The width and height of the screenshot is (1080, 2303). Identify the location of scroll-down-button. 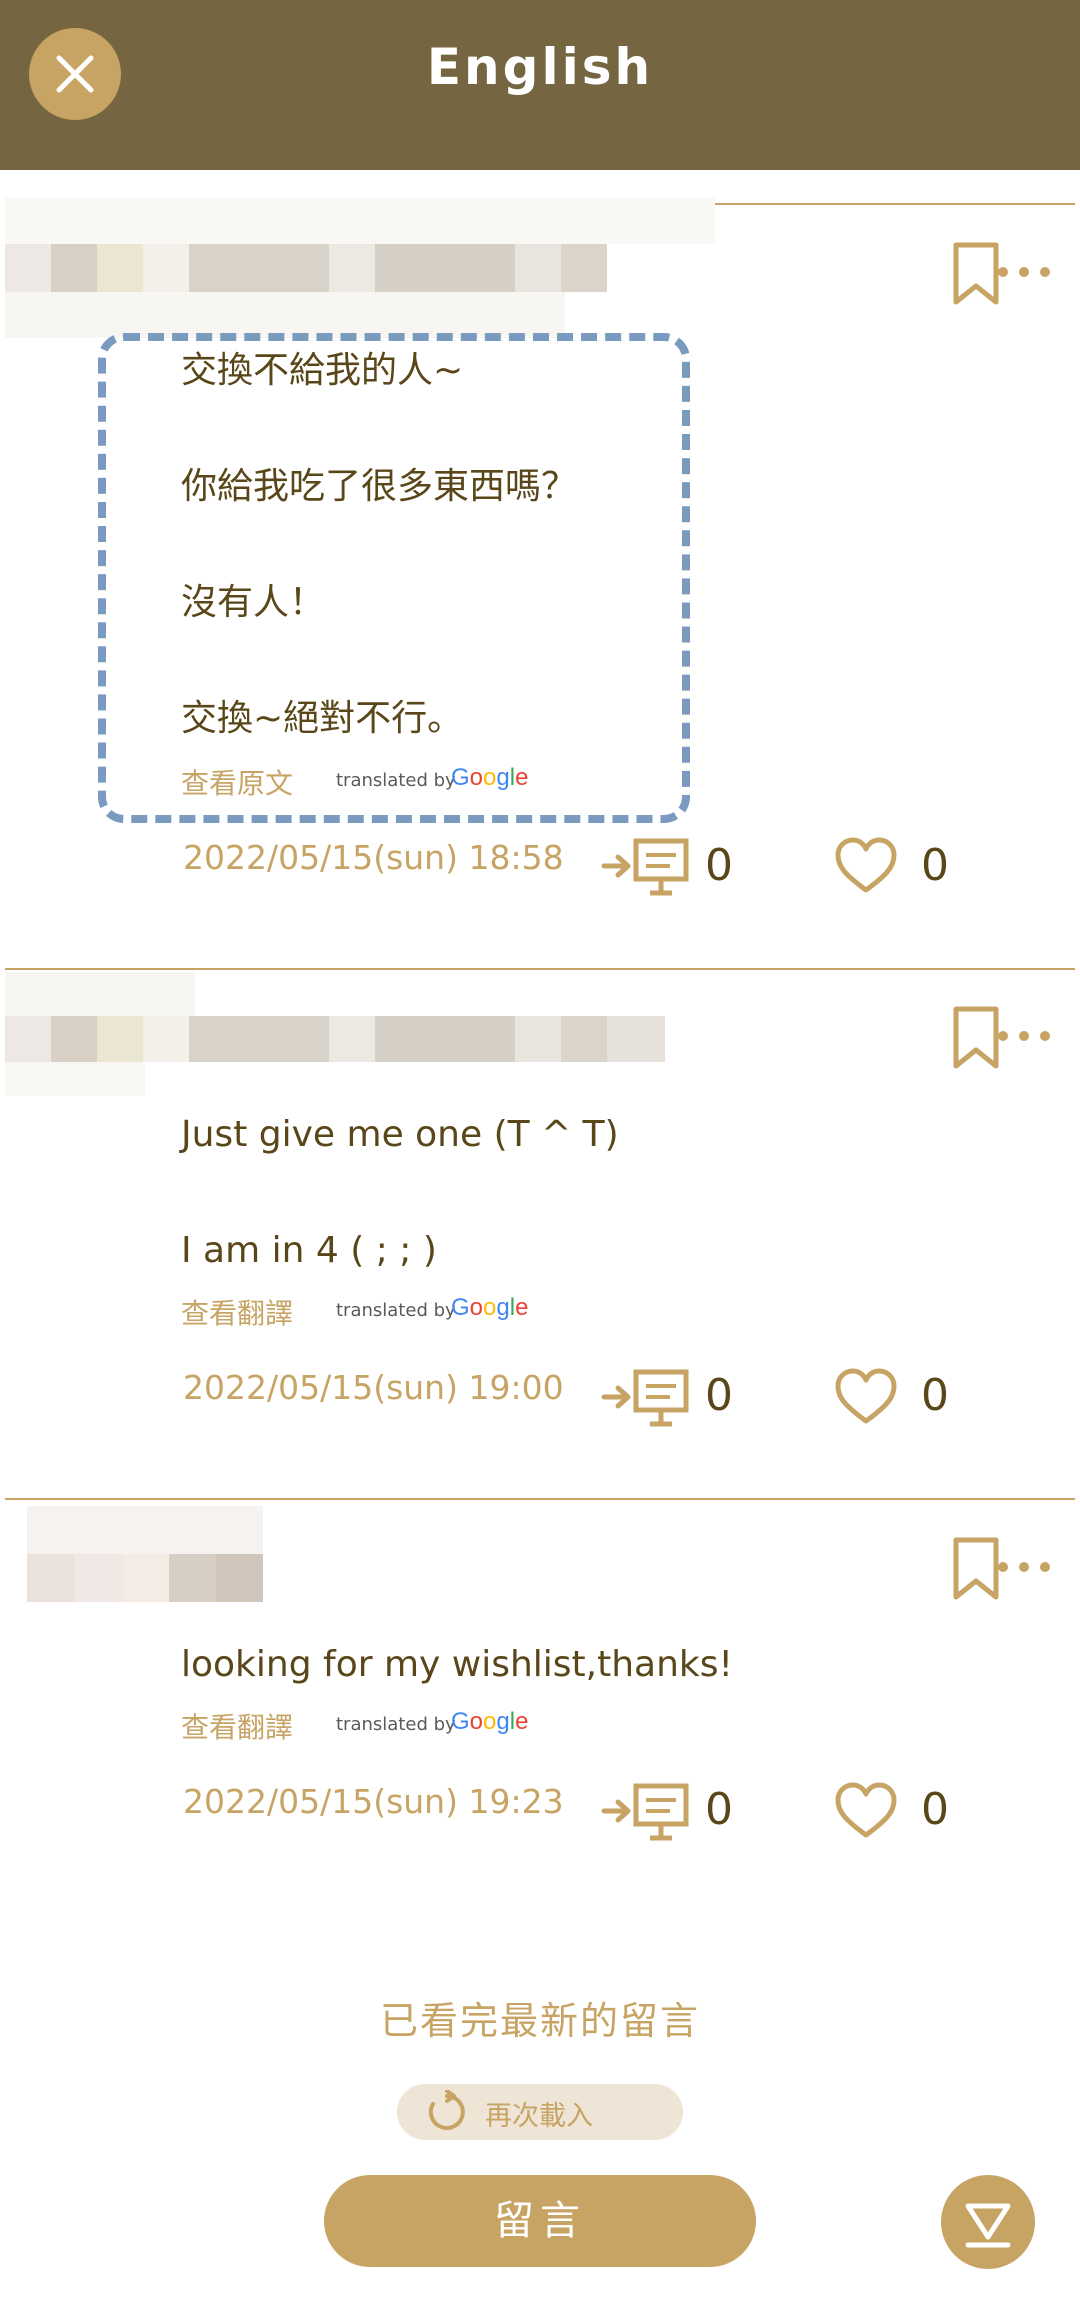
(988, 2222).